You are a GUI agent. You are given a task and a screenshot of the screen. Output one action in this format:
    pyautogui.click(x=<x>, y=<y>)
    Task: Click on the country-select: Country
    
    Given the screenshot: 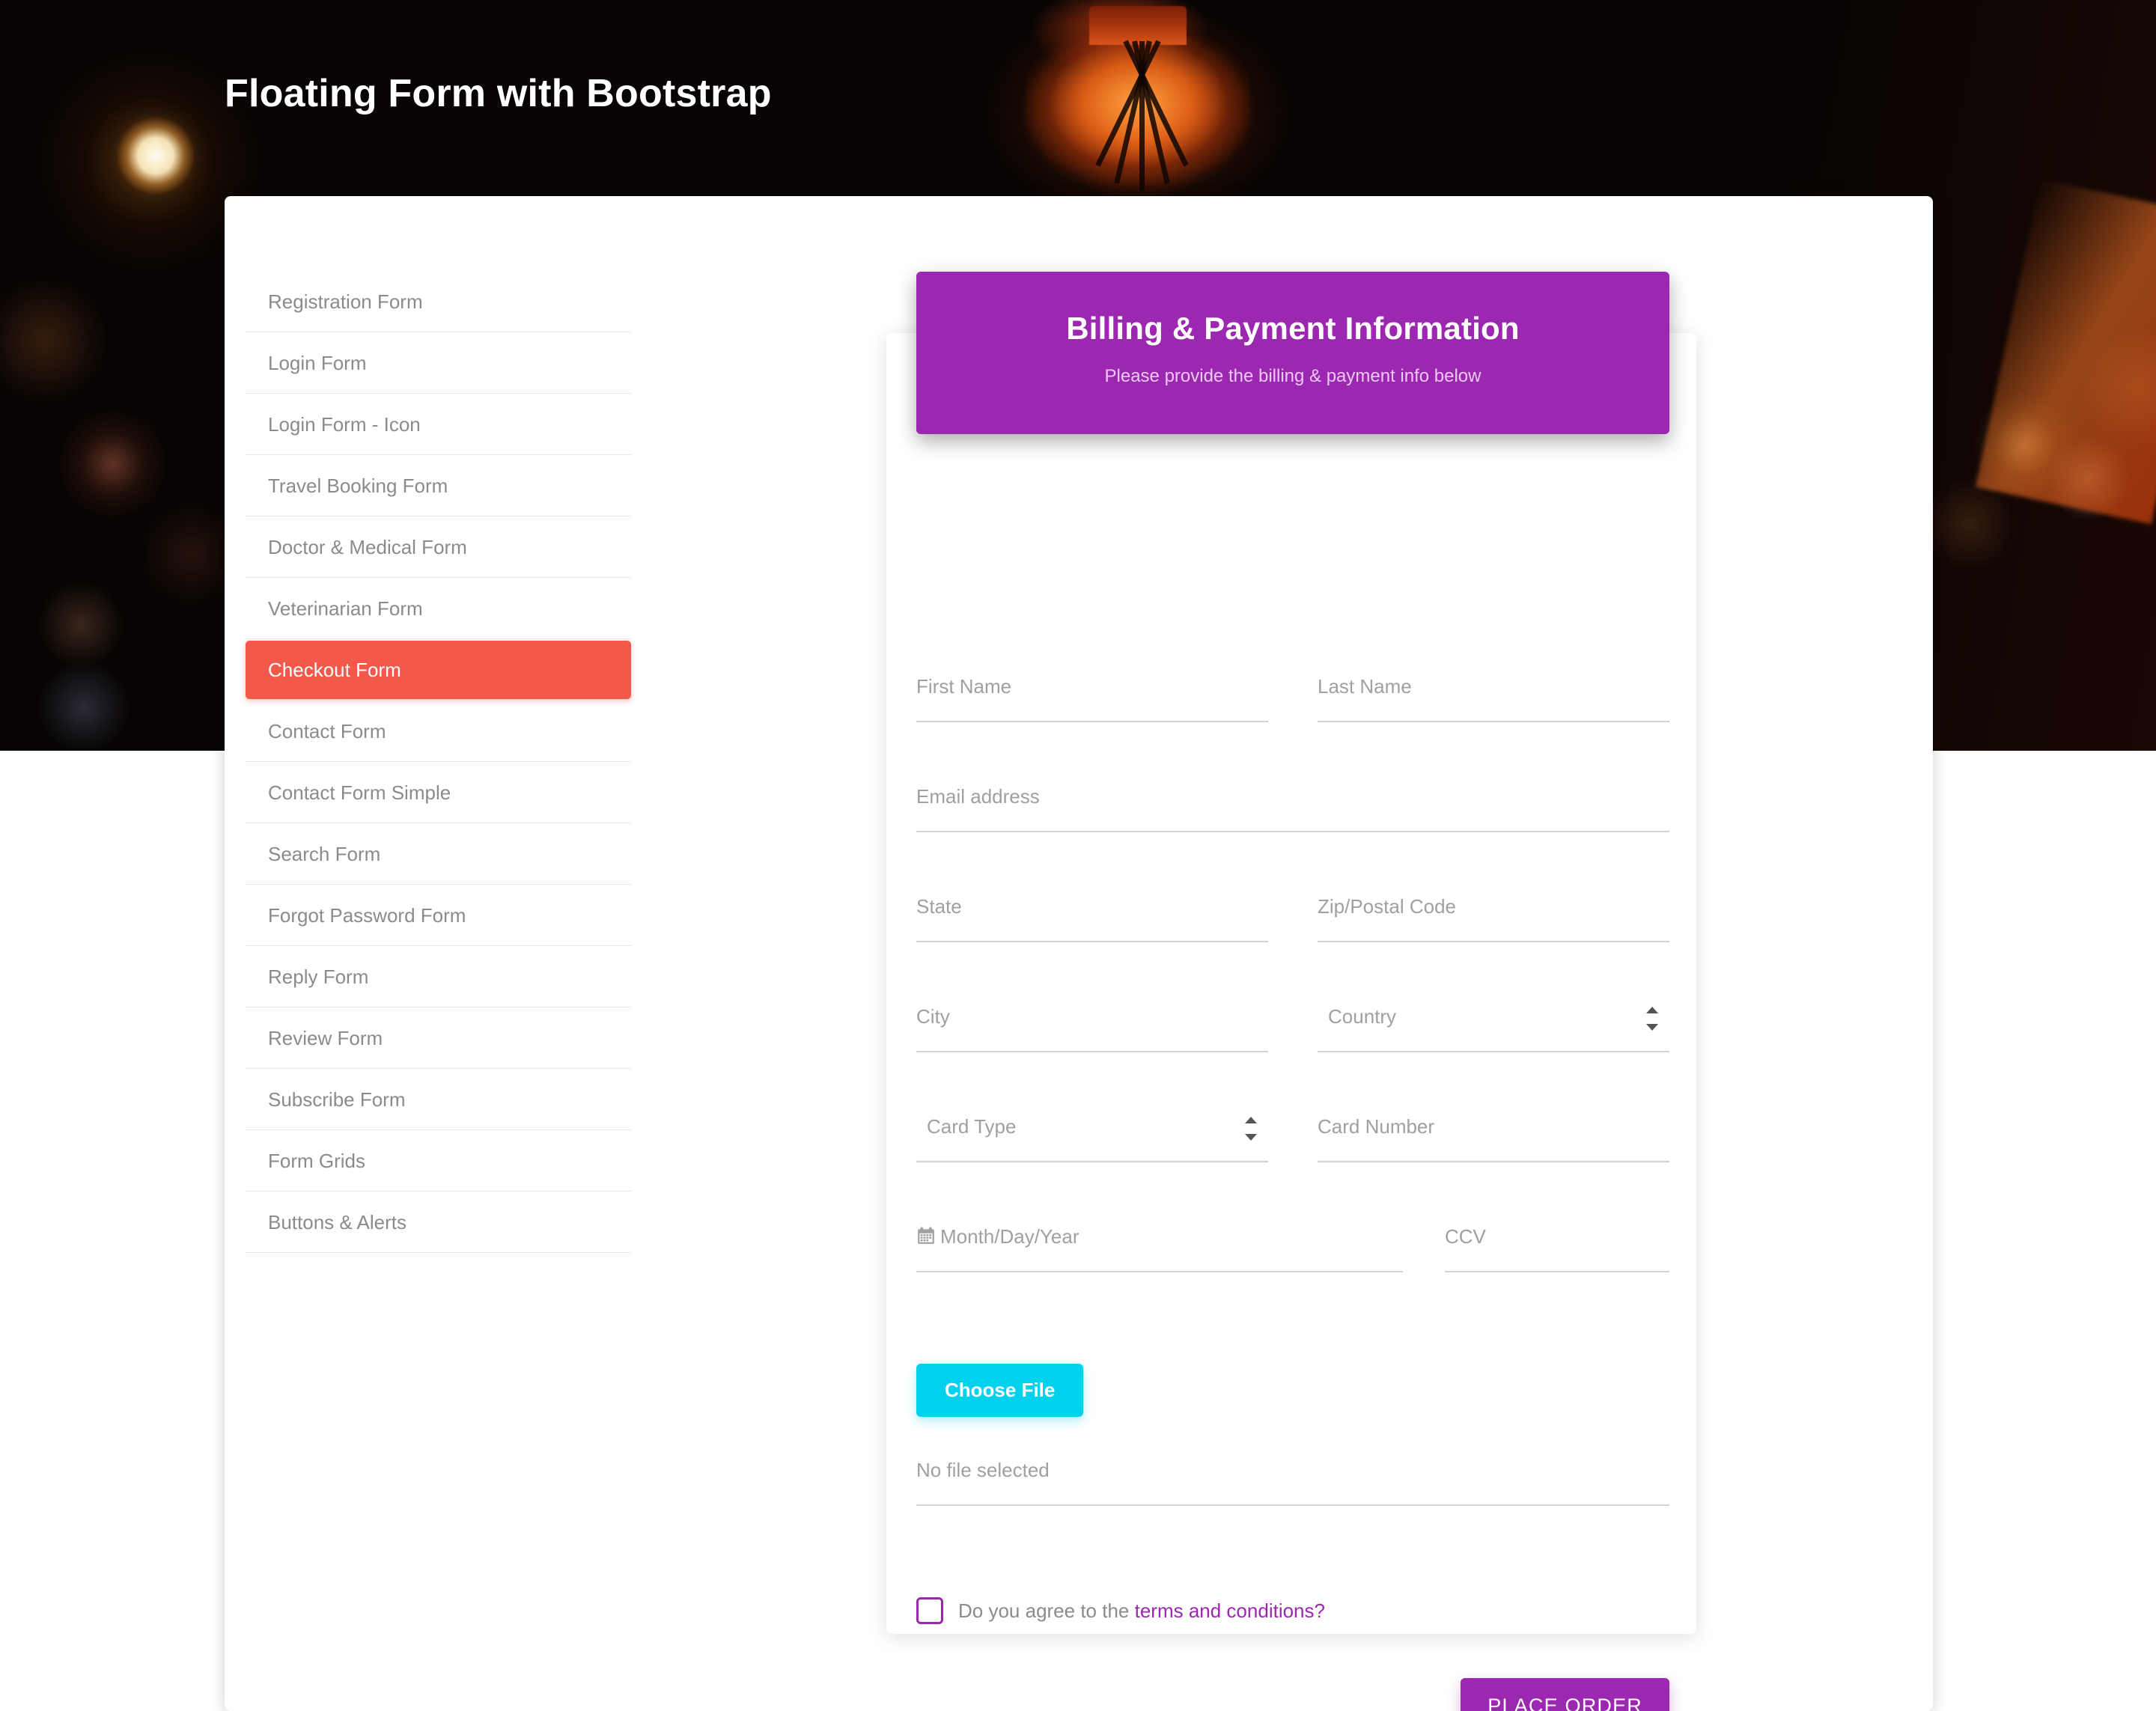 What is the action you would take?
    pyautogui.click(x=1493, y=1032)
    